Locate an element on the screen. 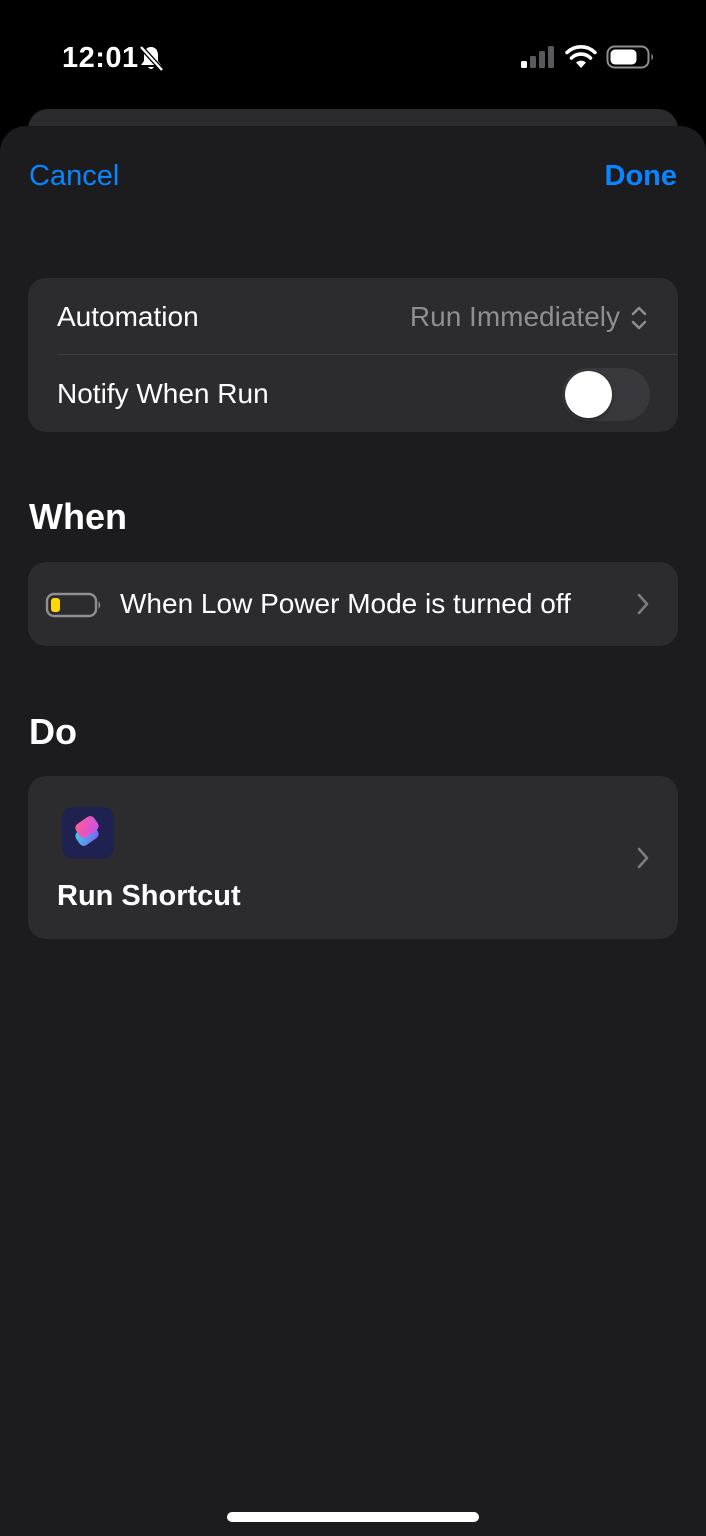  automation-value: Run Immediately is located at coordinates (515, 317).